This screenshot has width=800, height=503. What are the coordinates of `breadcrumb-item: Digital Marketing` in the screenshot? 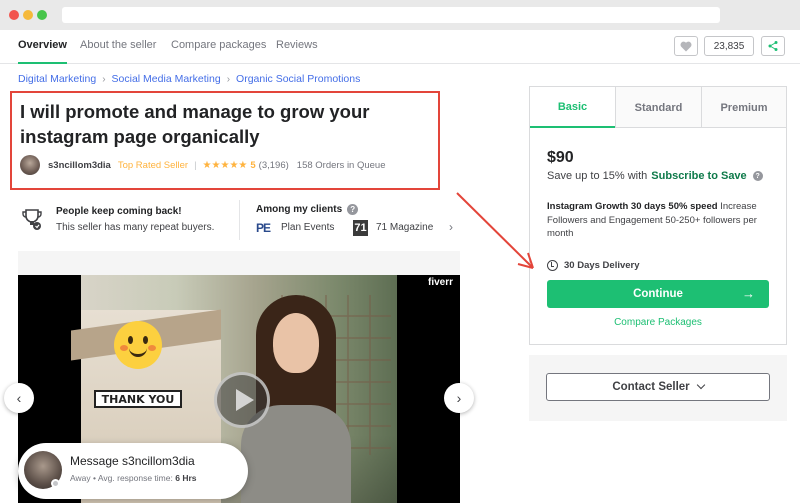 It's located at (57, 79).